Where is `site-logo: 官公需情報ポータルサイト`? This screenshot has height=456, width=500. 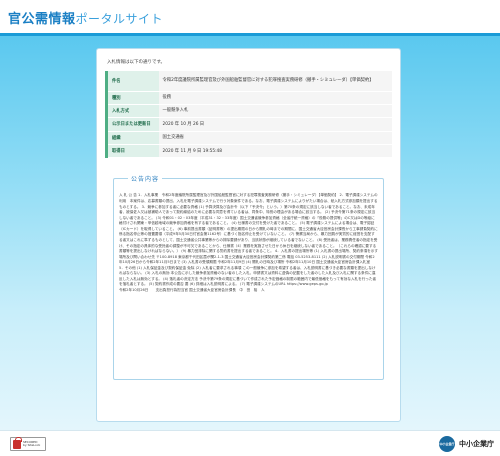 site-logo: 官公需情報ポータルサイト is located at coordinates (254, 17).